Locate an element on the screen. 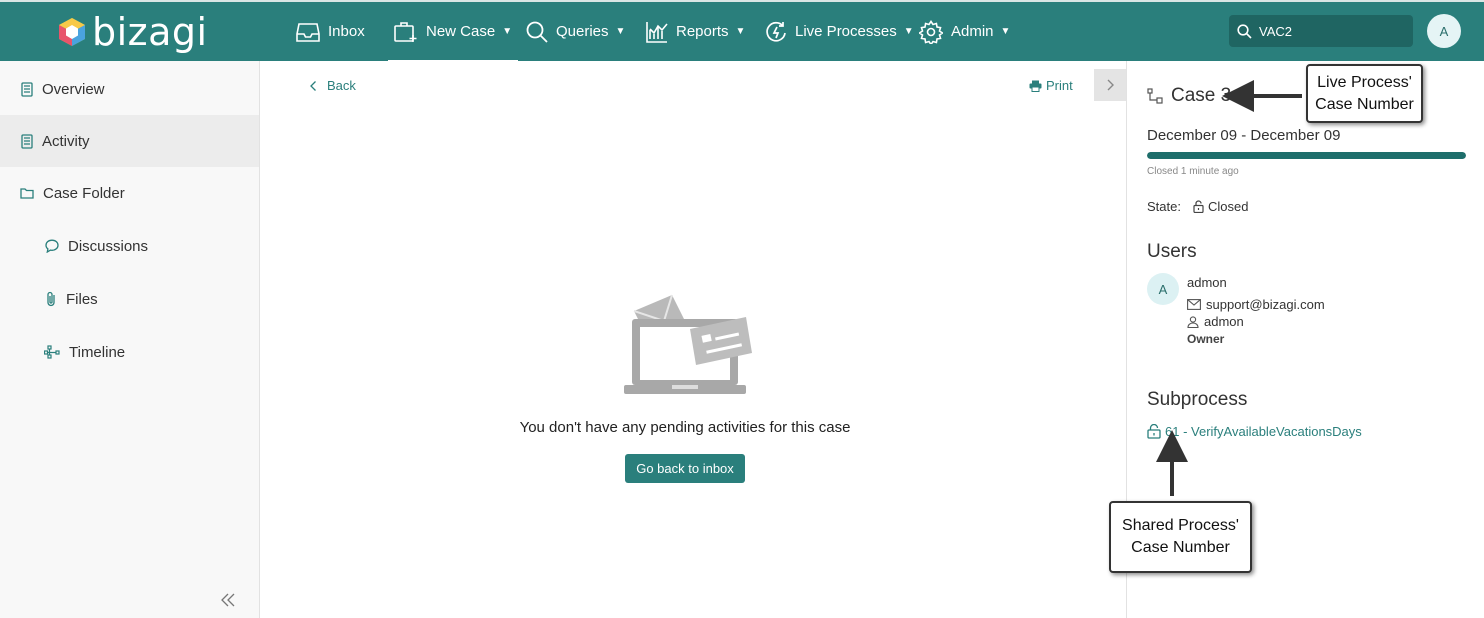 The width and height of the screenshot is (1484, 618). bizagi-logo: bizagi is located at coordinates (133, 32).